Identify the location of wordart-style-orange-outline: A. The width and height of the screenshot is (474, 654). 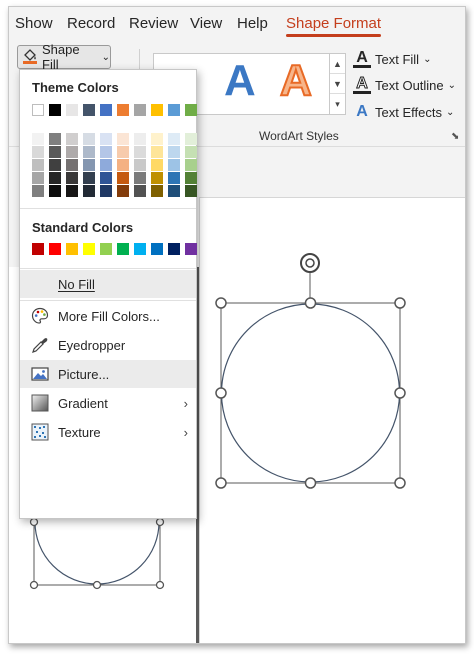
(296, 80).